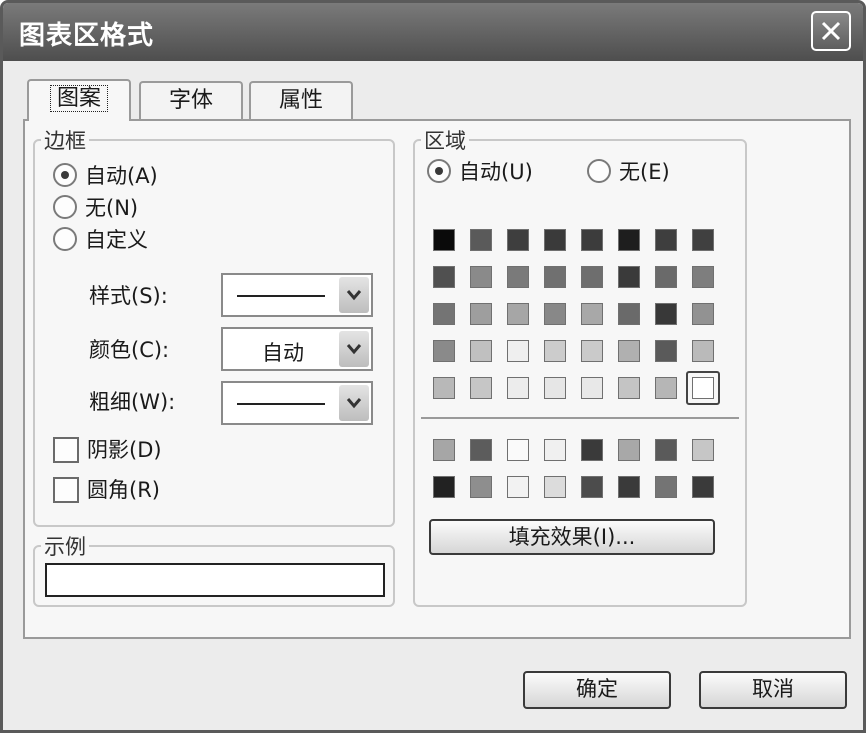 The image size is (866, 733). What do you see at coordinates (597, 690) in the screenshot?
I see `ok-button: 确定` at bounding box center [597, 690].